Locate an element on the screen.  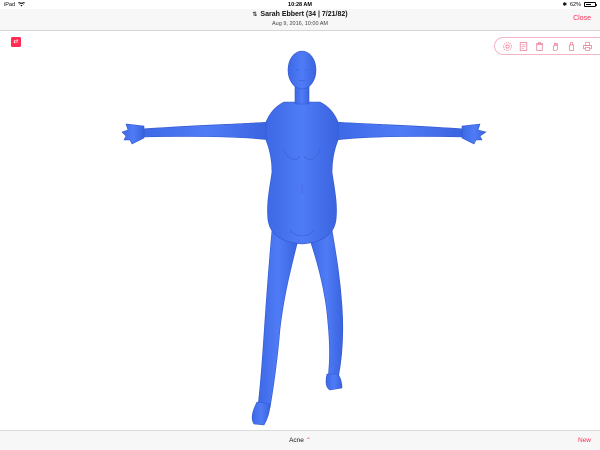
treatment-button is located at coordinates (555, 46).